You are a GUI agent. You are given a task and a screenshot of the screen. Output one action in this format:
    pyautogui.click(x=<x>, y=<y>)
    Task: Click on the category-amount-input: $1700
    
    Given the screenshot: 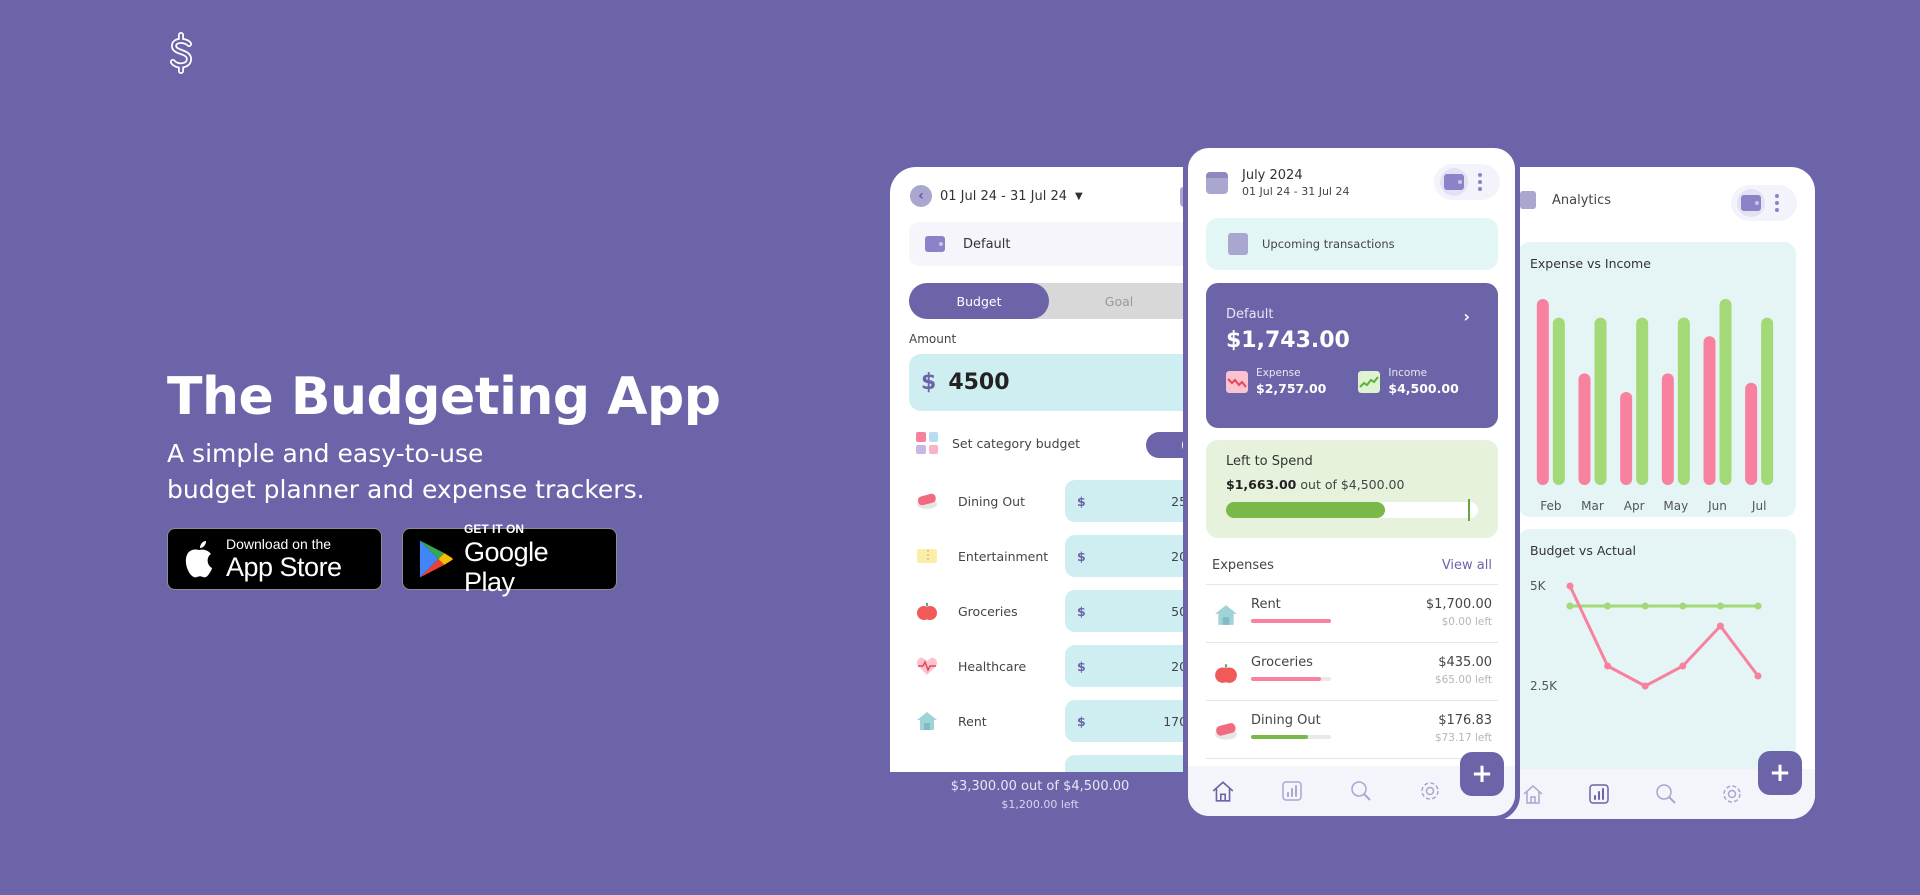 What is the action you would take?
    pyautogui.click(x=1127, y=721)
    